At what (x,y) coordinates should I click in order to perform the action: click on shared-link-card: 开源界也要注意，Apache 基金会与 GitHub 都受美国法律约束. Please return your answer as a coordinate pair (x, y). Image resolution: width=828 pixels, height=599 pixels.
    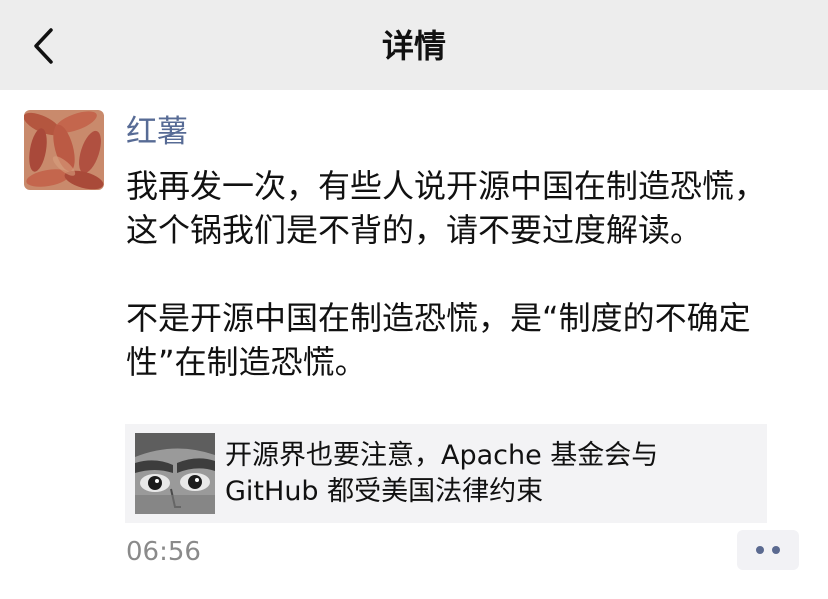
    Looking at the image, I should click on (446, 473).